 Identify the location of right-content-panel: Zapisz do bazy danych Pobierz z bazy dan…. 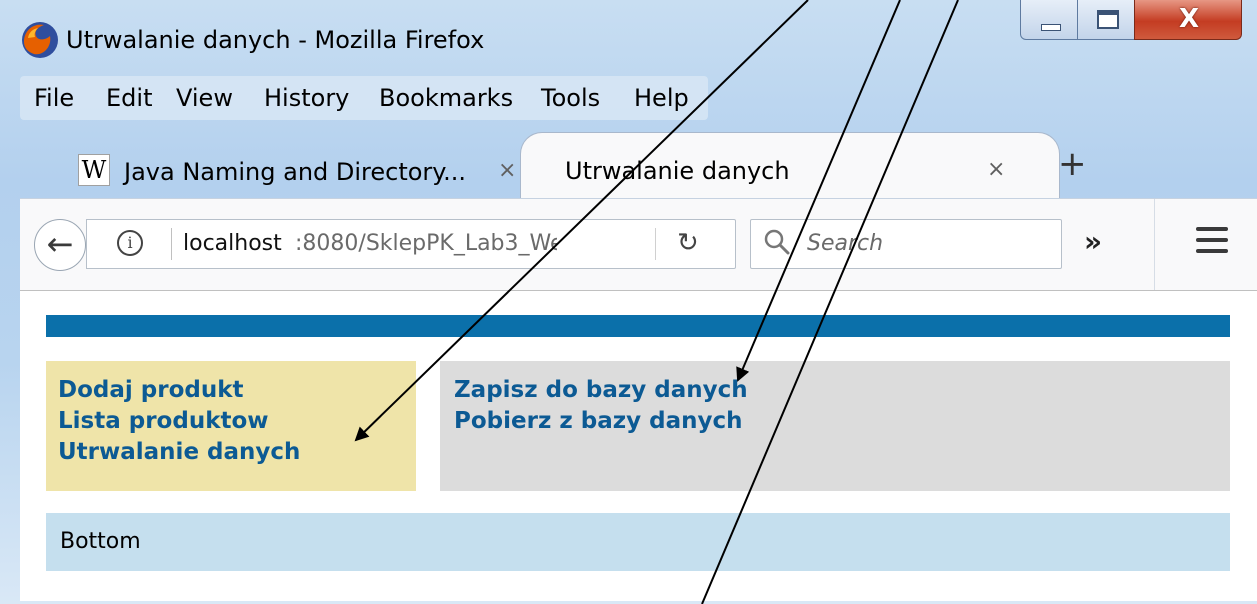
(835, 426).